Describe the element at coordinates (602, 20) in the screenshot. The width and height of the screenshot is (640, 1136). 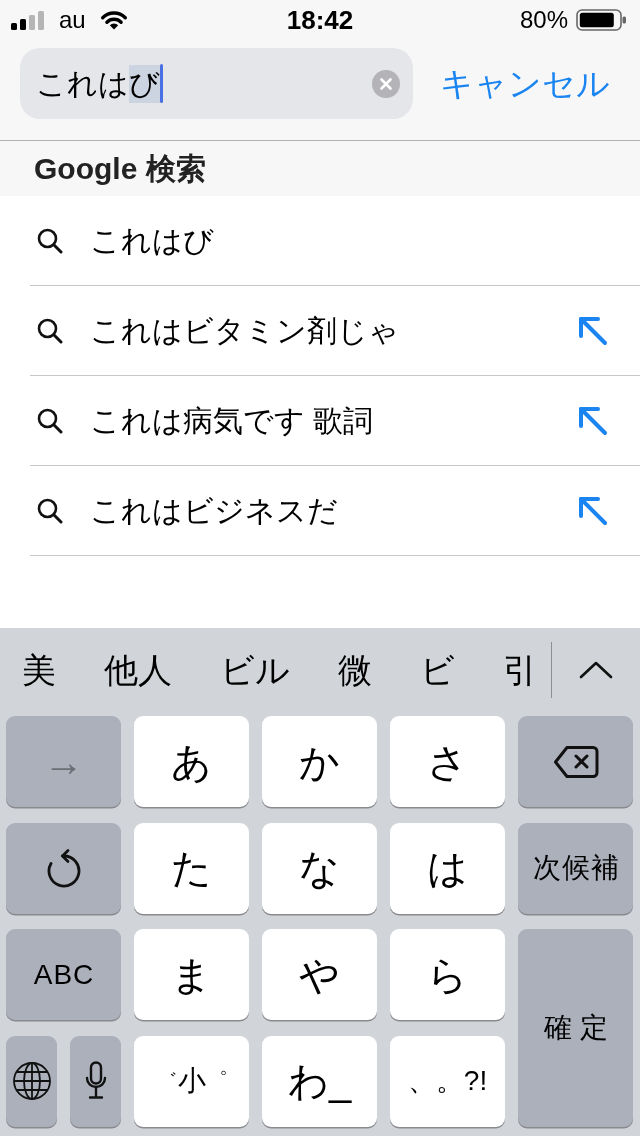
I see `battery-icon` at that location.